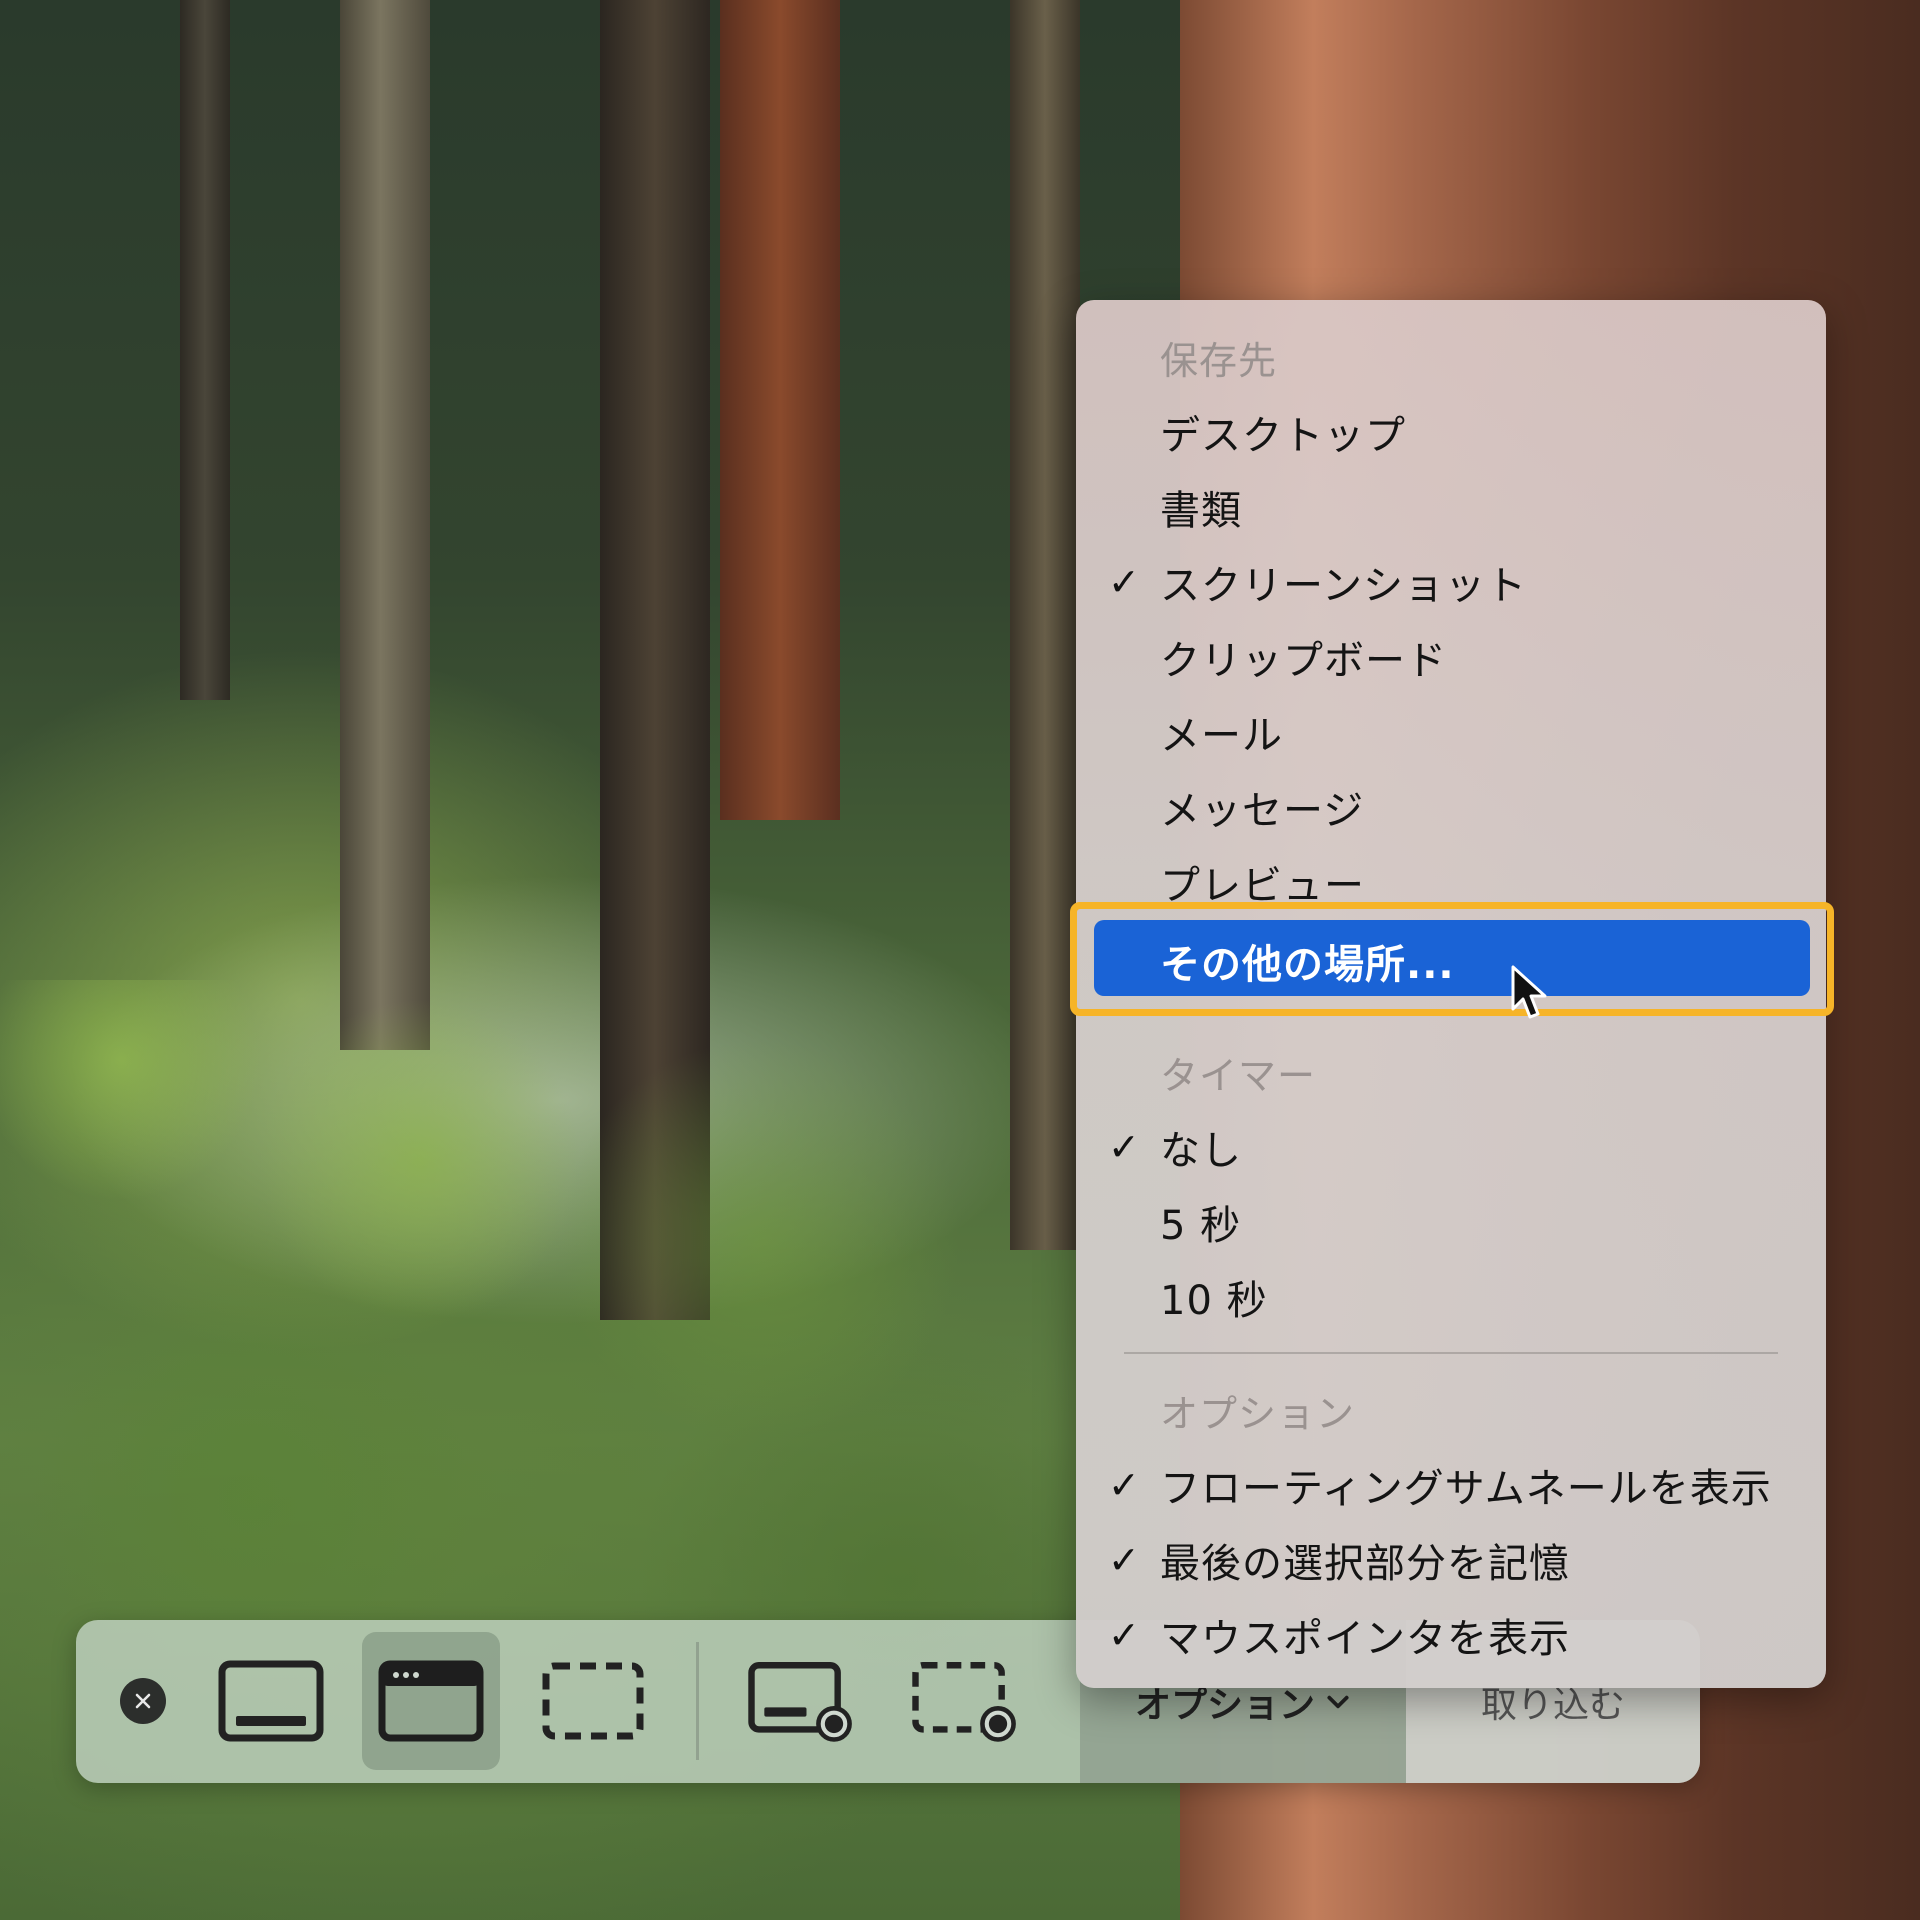  What do you see at coordinates (1338, 1701) in the screenshot?
I see `chevron-down-icon` at bounding box center [1338, 1701].